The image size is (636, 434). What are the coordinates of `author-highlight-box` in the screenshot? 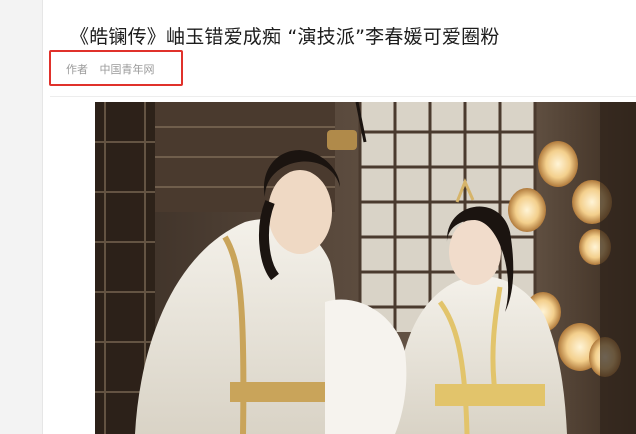 It's located at (116, 68).